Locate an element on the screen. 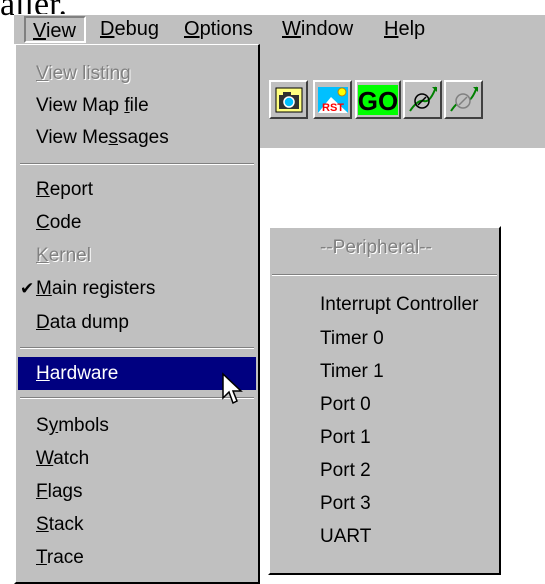  submenu-item-timer-0: Timer 0 is located at coordinates (384, 339).